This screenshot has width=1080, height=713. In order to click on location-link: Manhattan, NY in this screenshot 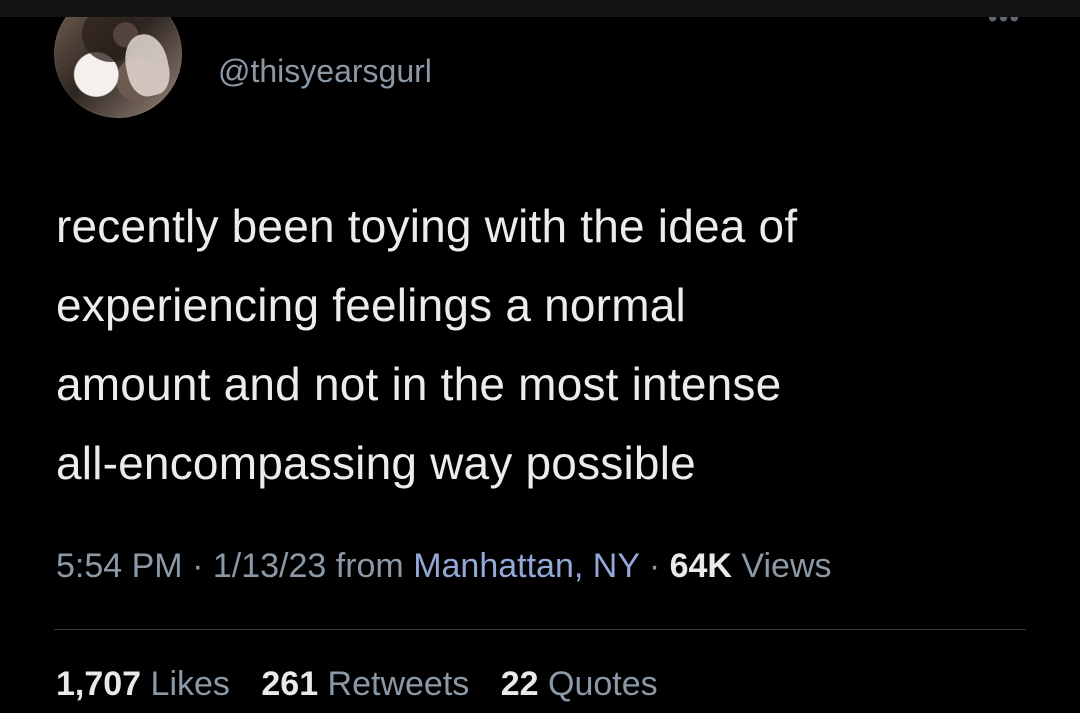, I will do `click(526, 566)`.